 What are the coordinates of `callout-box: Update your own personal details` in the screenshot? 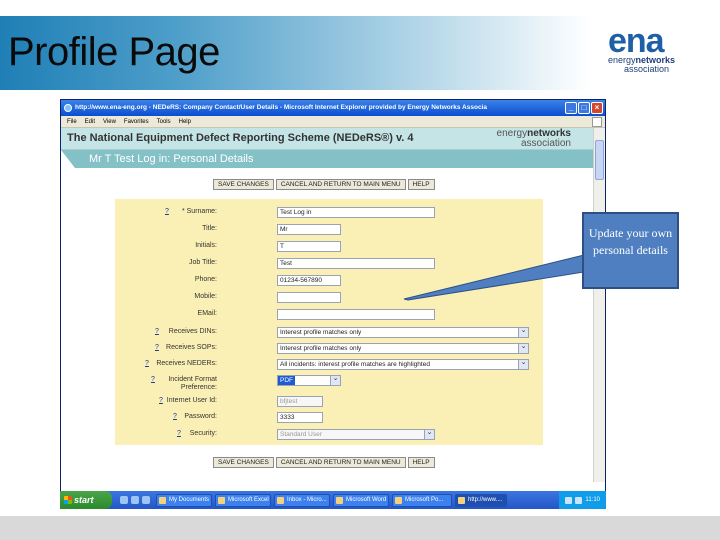 It's located at (630, 250).